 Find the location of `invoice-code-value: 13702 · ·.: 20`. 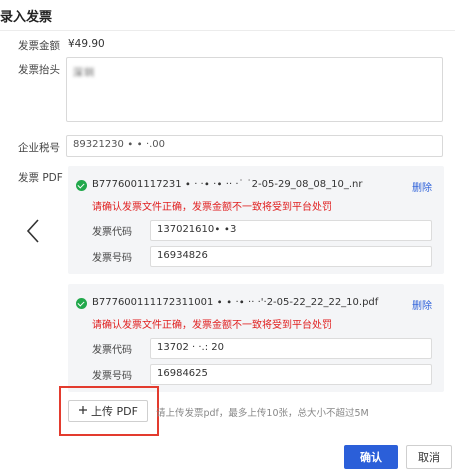

invoice-code-value: 13702 · ·.: 20 is located at coordinates (190, 347).